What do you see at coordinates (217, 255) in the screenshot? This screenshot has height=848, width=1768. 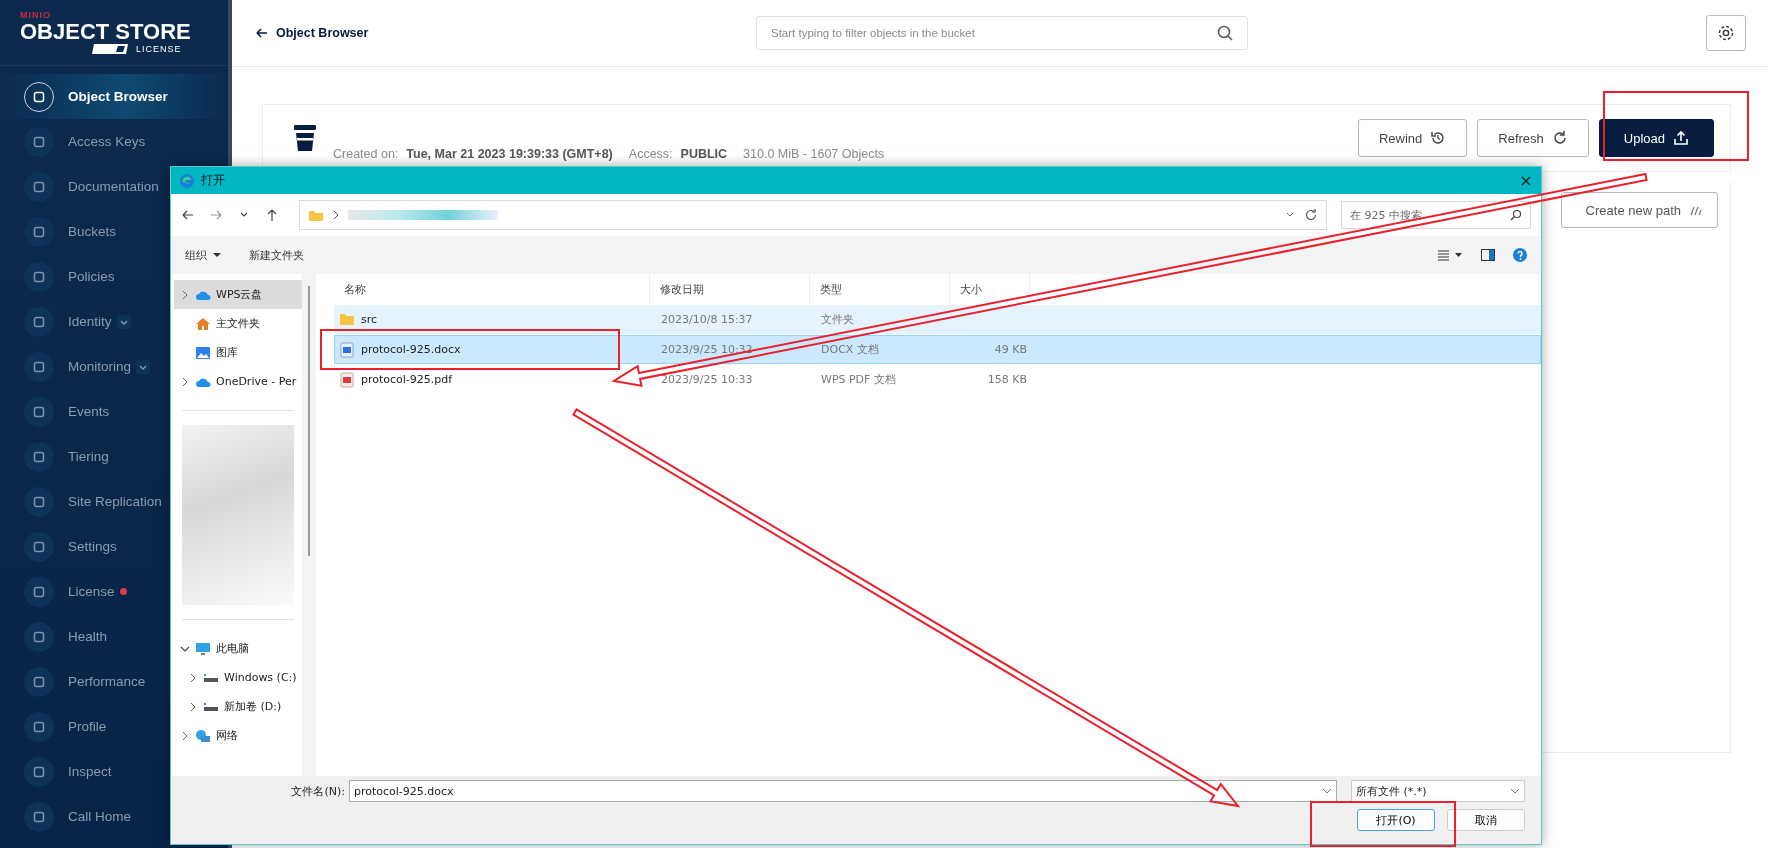 I see `caret-icon` at bounding box center [217, 255].